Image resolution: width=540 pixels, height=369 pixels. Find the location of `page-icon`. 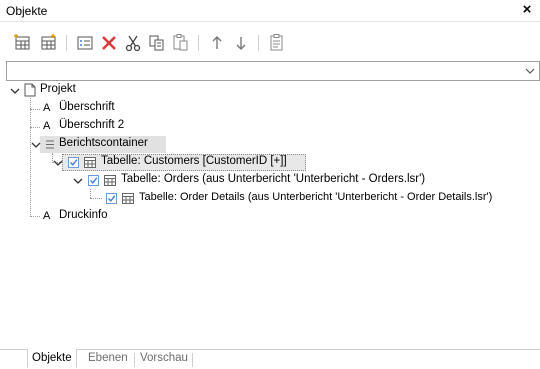

page-icon is located at coordinates (30, 90).